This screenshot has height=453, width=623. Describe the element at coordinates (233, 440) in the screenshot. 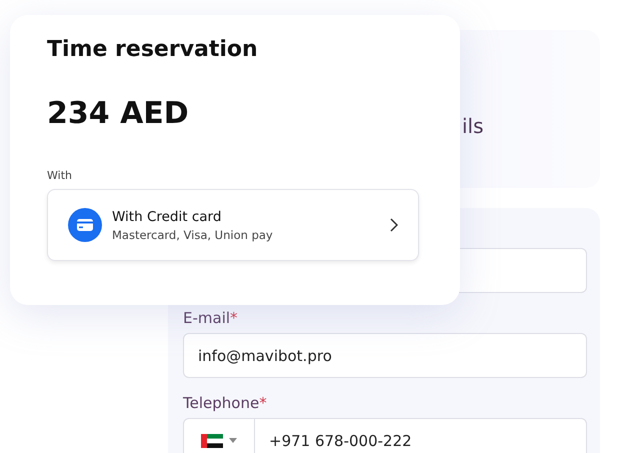

I see `caret-icon` at that location.